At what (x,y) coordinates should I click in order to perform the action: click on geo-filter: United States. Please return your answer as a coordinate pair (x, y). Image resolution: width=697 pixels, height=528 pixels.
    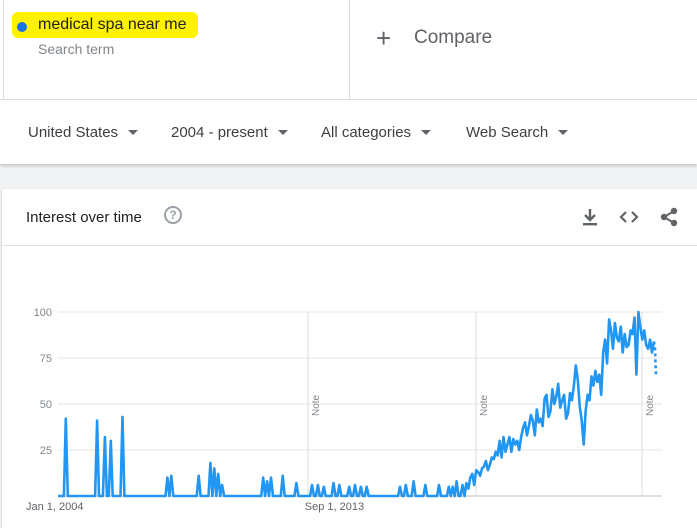
    Looking at the image, I should click on (83, 132).